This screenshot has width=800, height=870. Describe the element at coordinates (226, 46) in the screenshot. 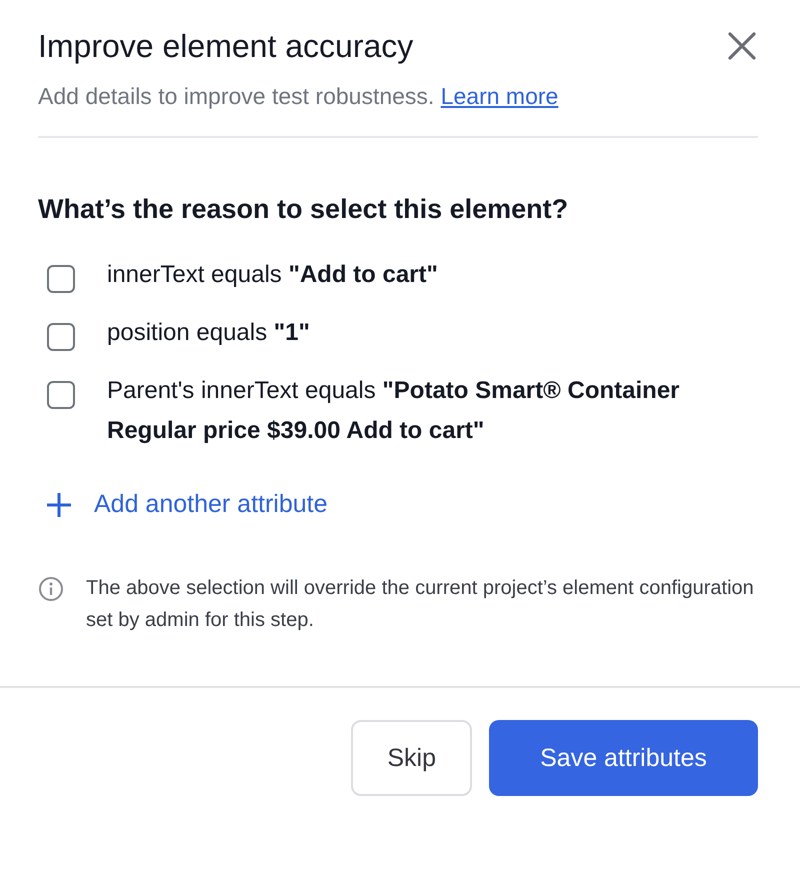

I see `dialog-title: Improve element accuracy` at that location.